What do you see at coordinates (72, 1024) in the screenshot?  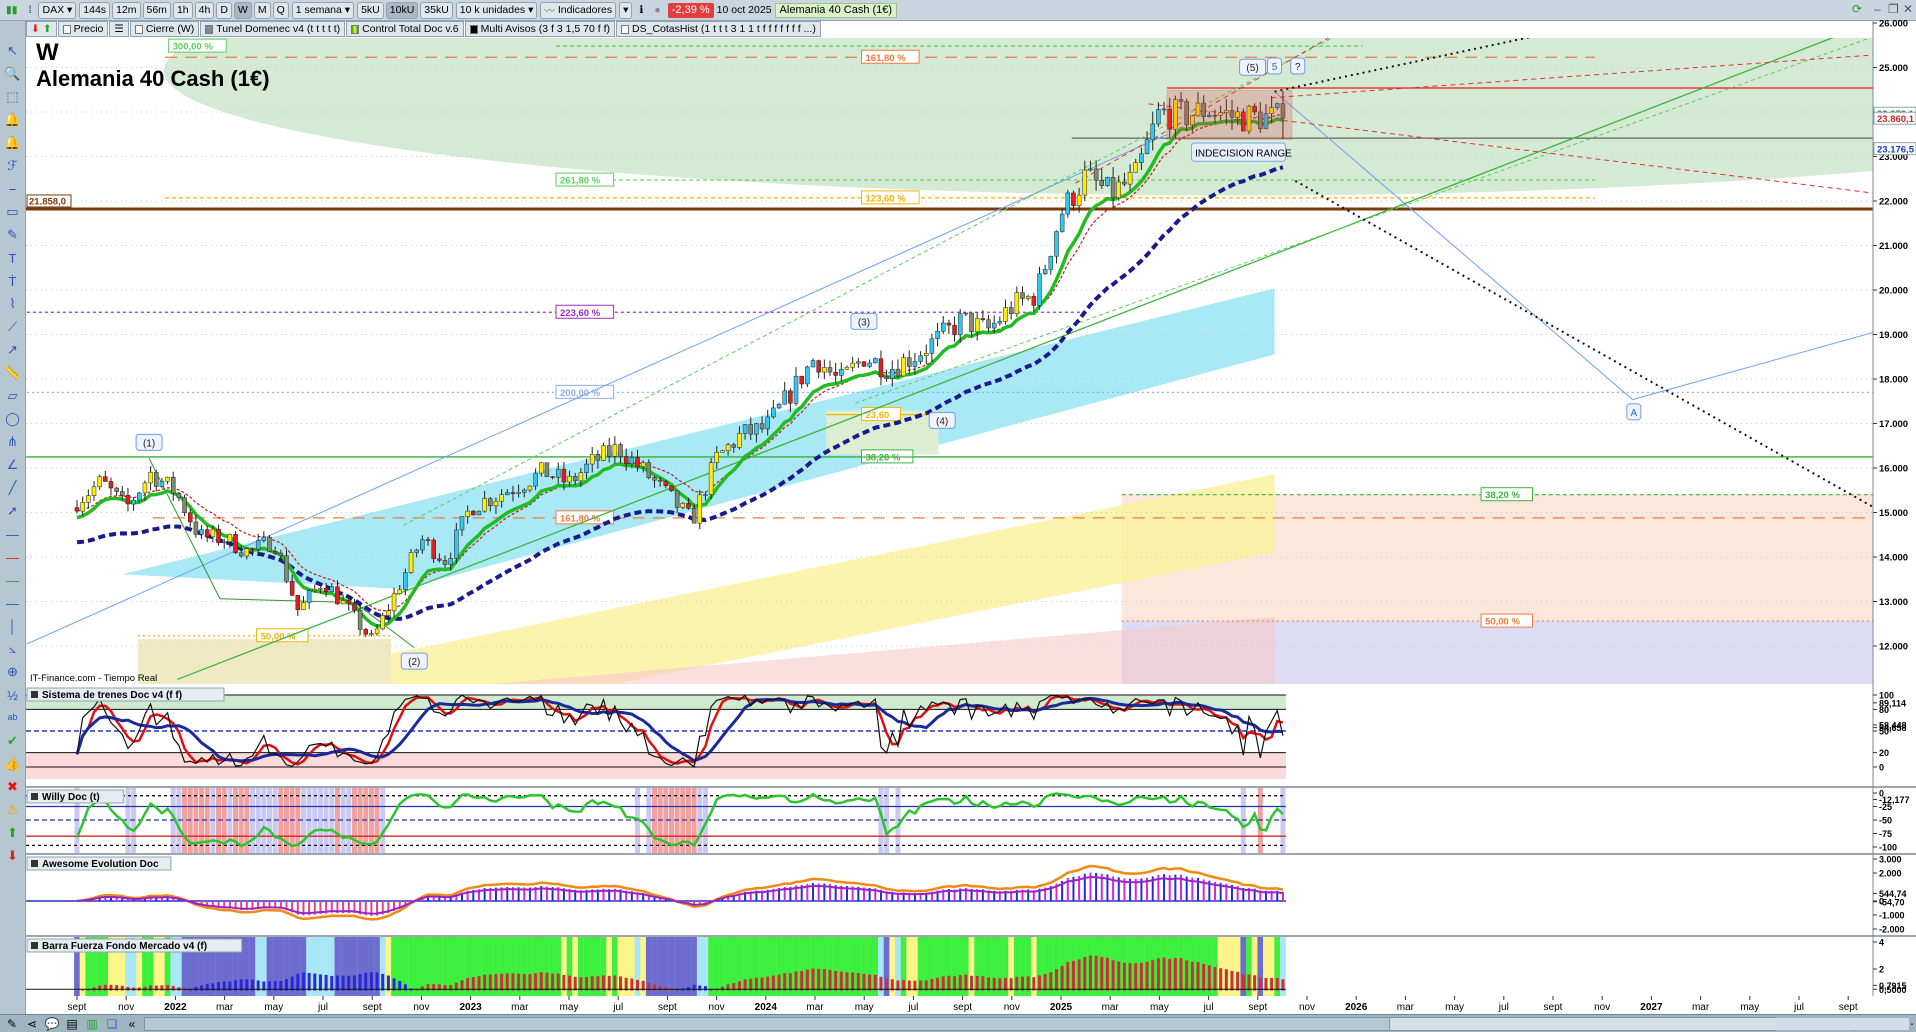 I see `report-icon: ▤` at bounding box center [72, 1024].